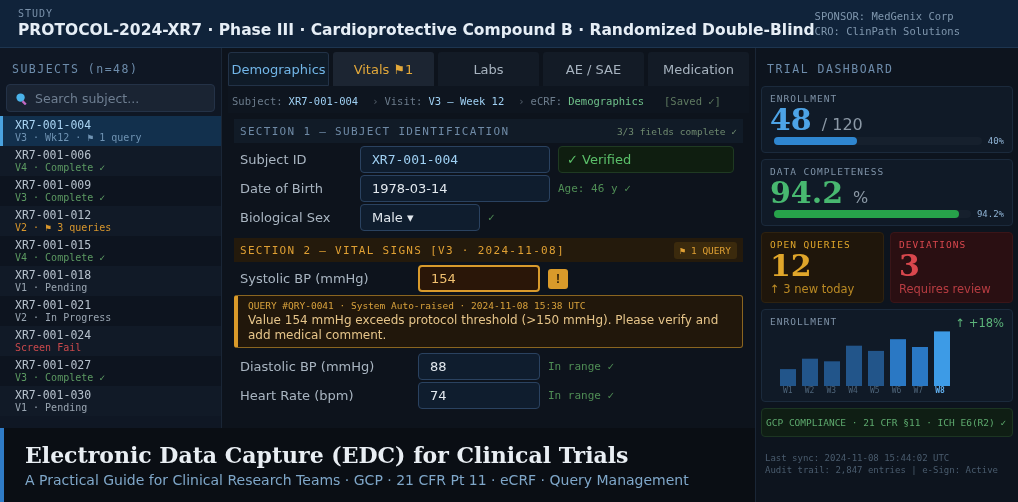  Describe the element at coordinates (484, 328) in the screenshot. I see `query-message: Value 154 mmHg exceeds protocol threshold (>150 mmHg). Please verify and add medical comment.` at that location.